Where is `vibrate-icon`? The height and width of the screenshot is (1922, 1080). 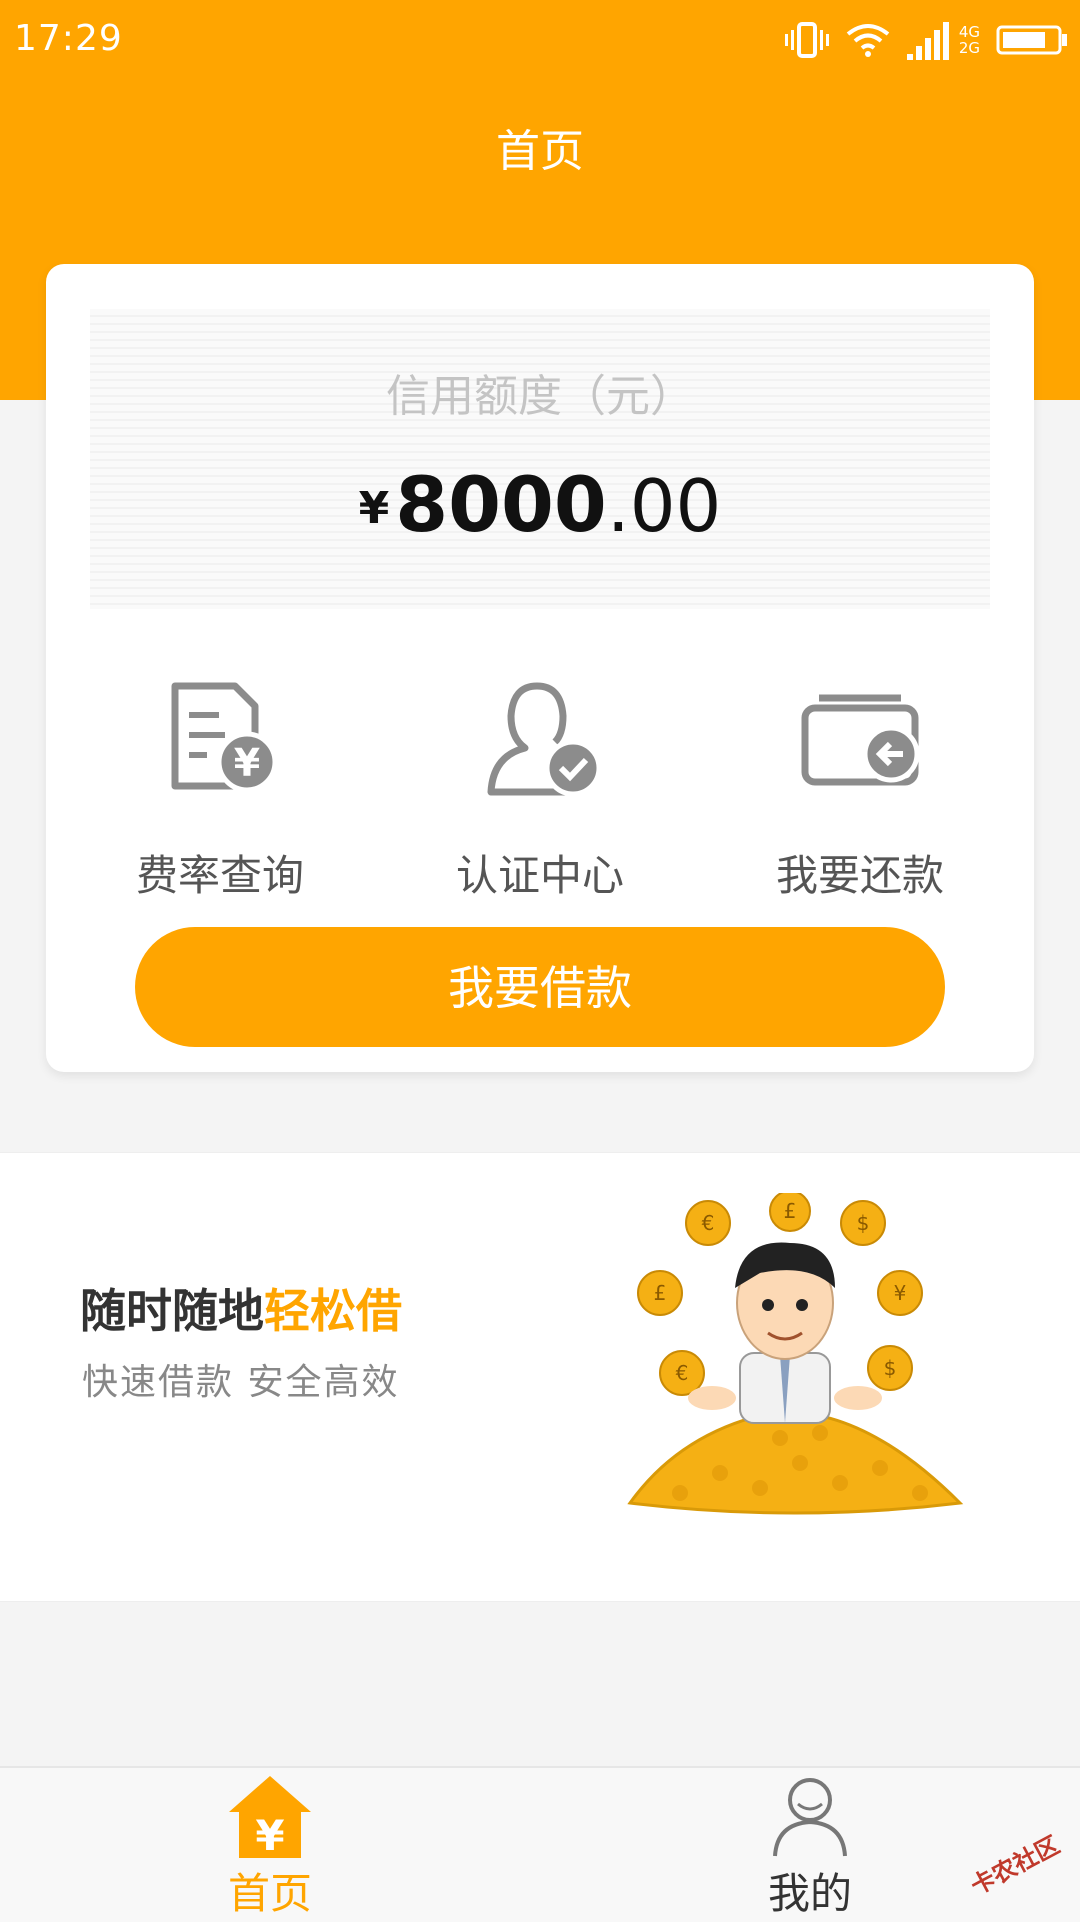
vibrate-icon is located at coordinates (806, 40).